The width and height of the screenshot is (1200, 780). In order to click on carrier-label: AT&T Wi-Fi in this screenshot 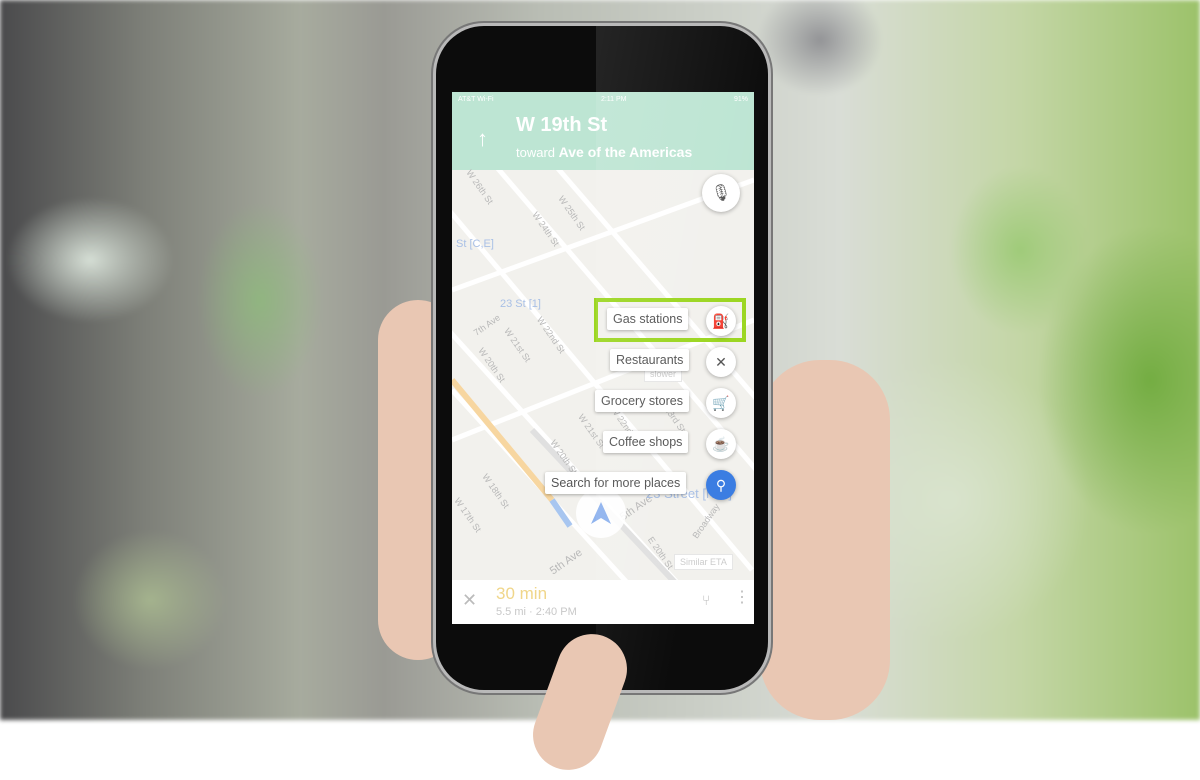, I will do `click(476, 99)`.